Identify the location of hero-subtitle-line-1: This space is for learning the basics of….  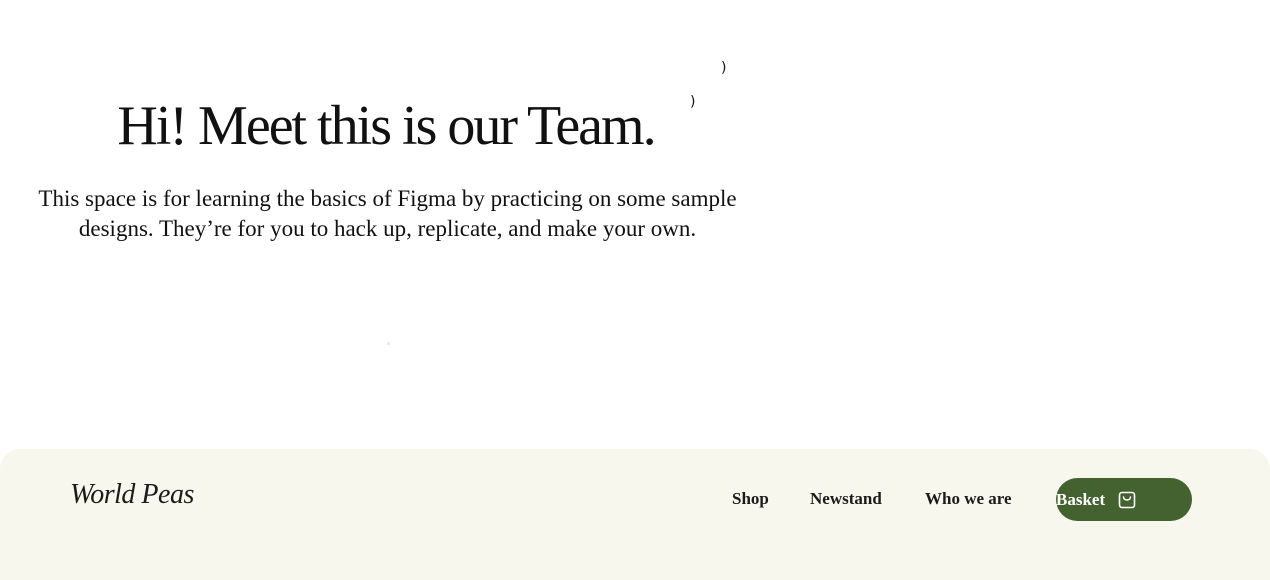
(387, 198).